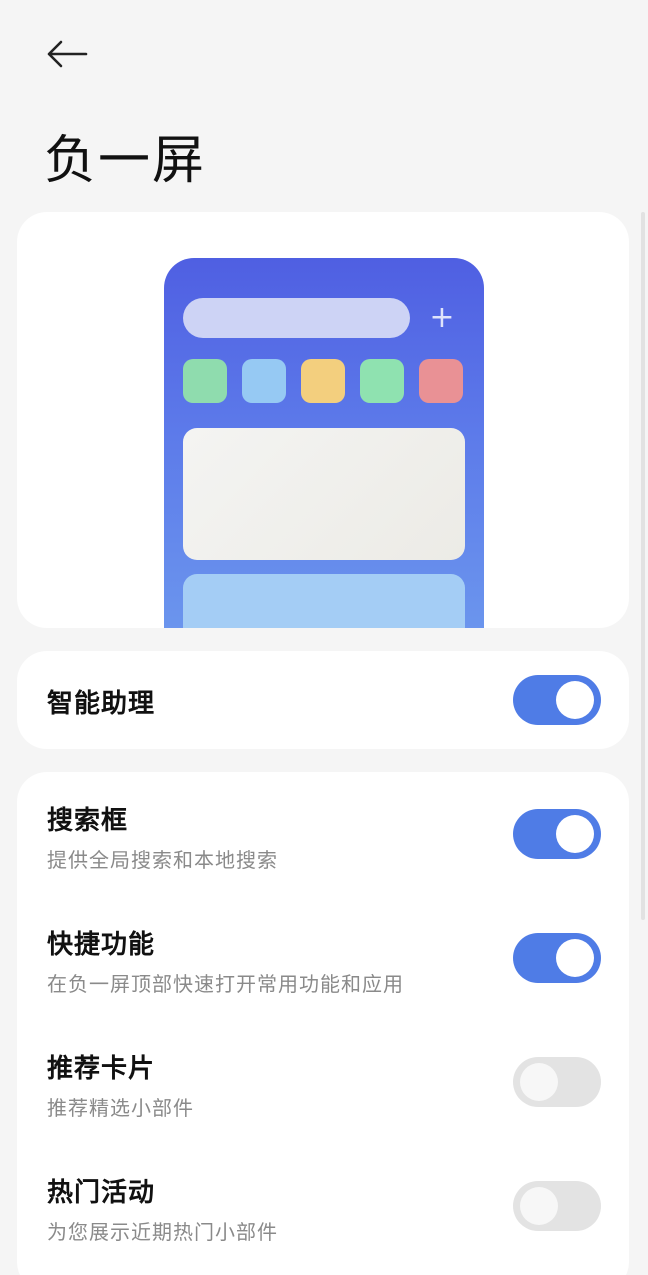  What do you see at coordinates (162, 860) in the screenshot?
I see `setting-subtitle: 提供全局搜索和本地搜索` at bounding box center [162, 860].